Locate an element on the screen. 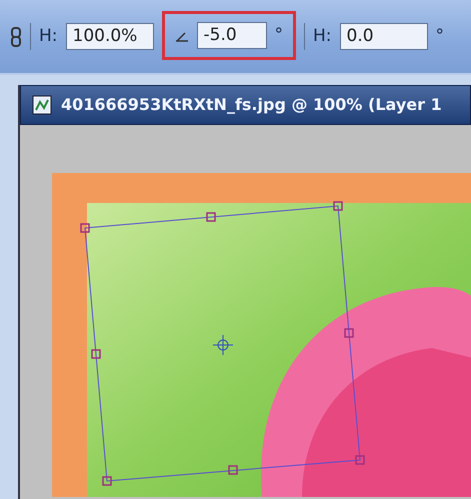 Image resolution: width=471 pixels, height=499 pixels. document-title: 401666953KtRXtN_fs.jpg @ 100% (Layer 1 is located at coordinates (251, 105).